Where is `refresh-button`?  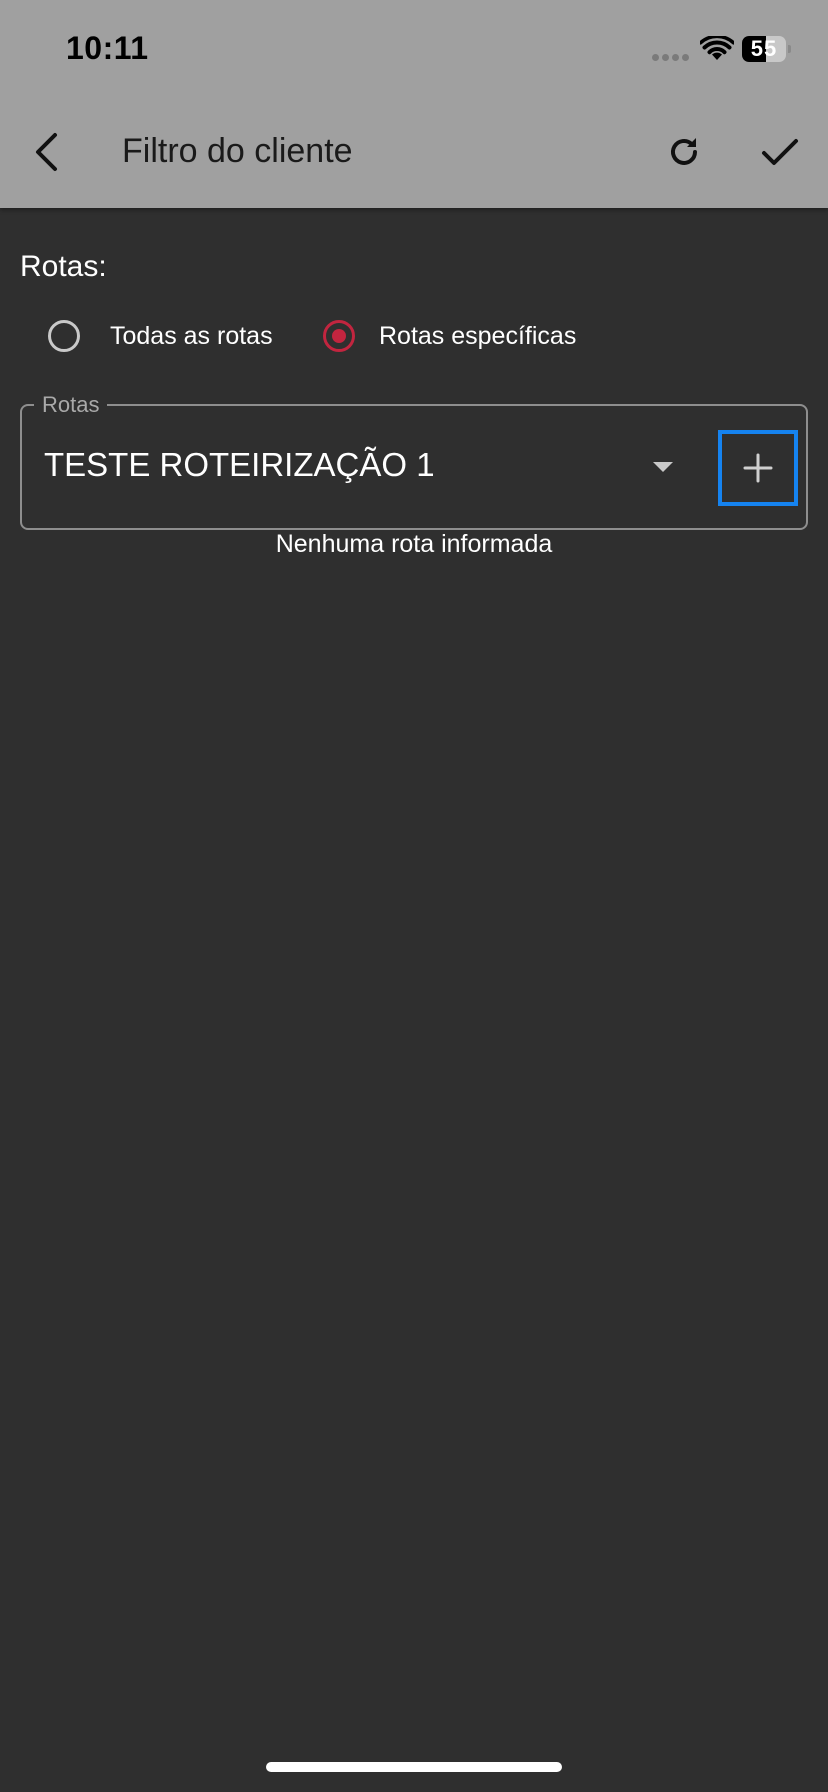 refresh-button is located at coordinates (684, 152).